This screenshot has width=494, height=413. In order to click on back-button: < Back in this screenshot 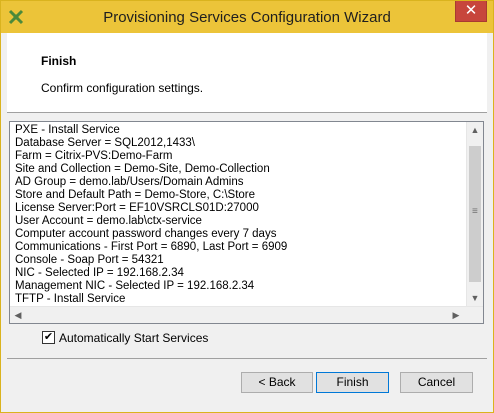, I will do `click(277, 382)`.